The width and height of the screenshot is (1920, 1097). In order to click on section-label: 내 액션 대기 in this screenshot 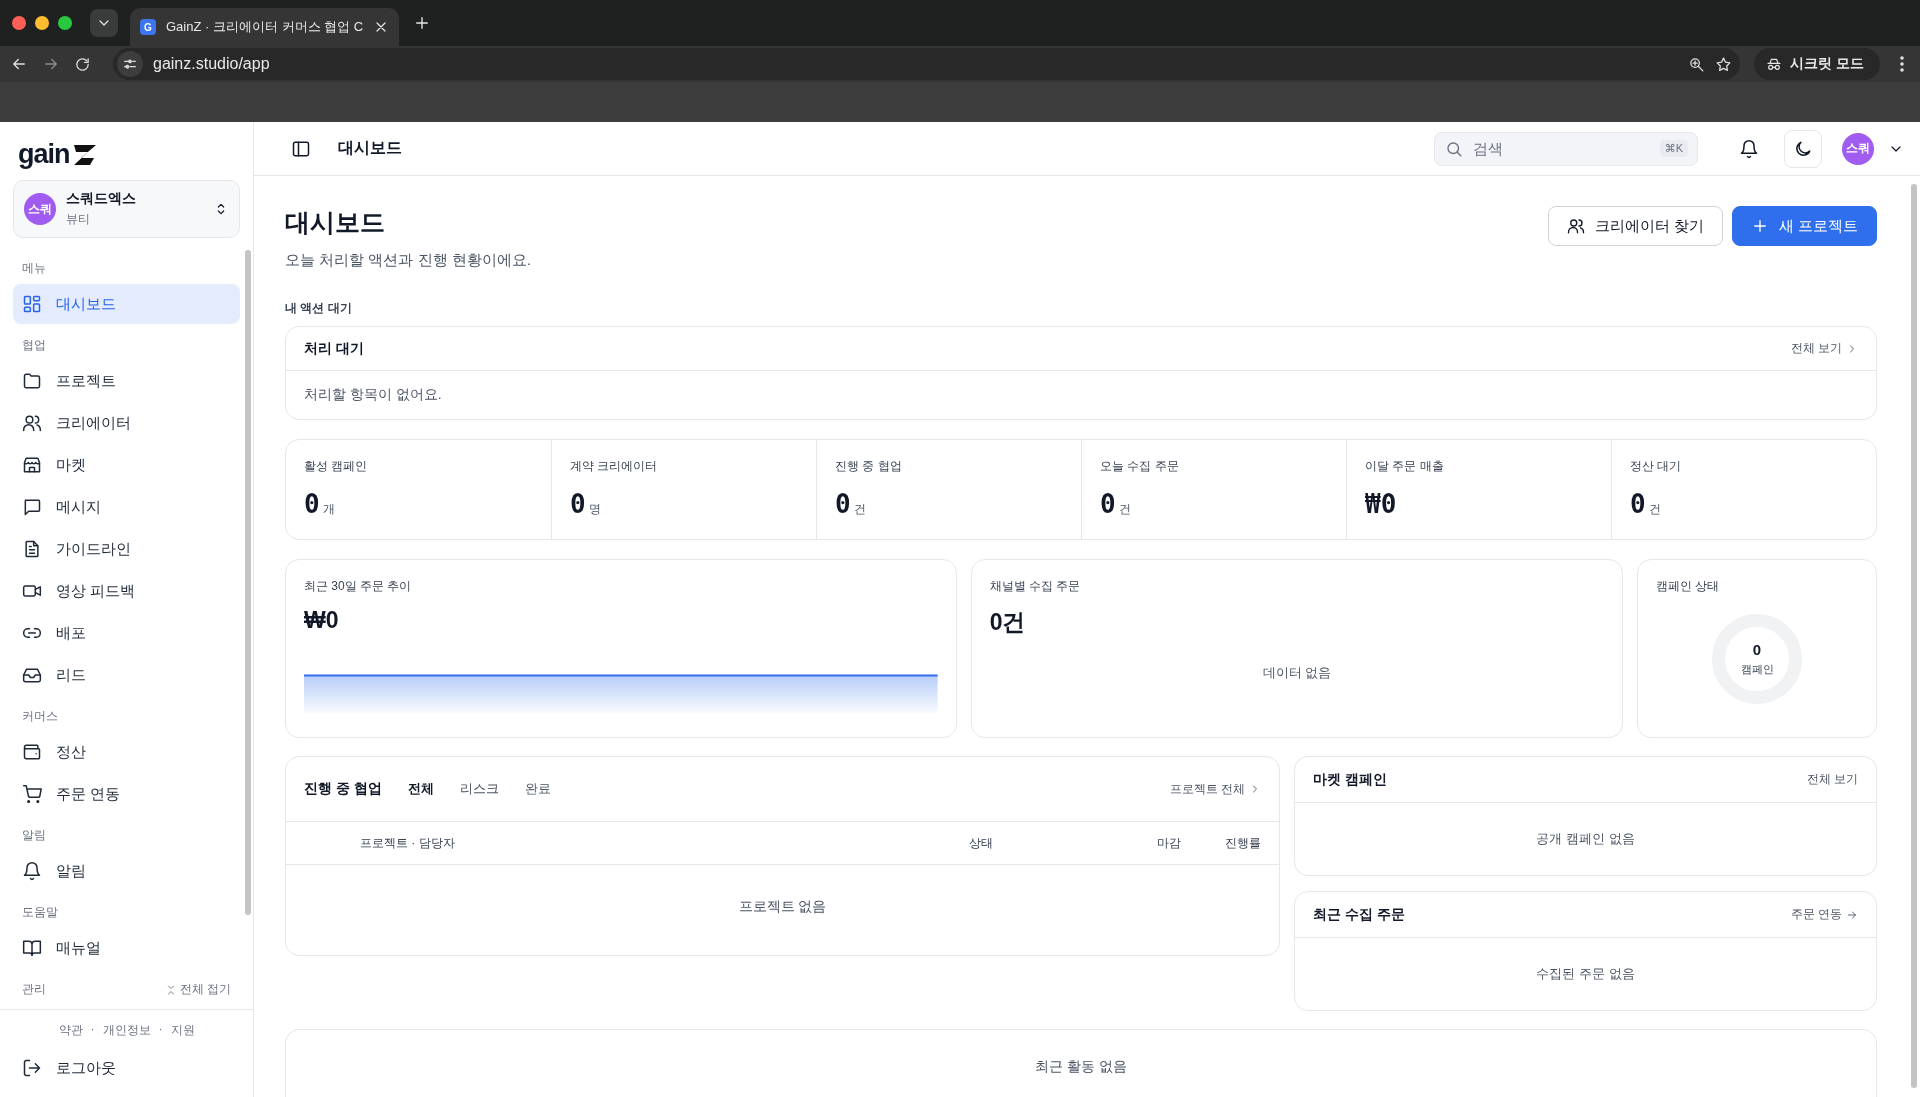, I will do `click(319, 308)`.